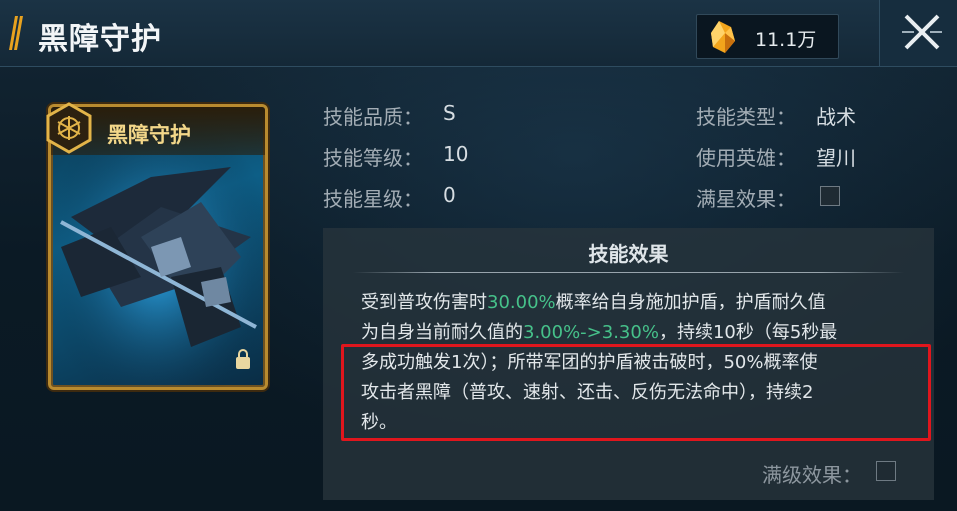 Image resolution: width=957 pixels, height=511 pixels. Describe the element at coordinates (243, 359) in the screenshot. I see `lock-icon` at that location.